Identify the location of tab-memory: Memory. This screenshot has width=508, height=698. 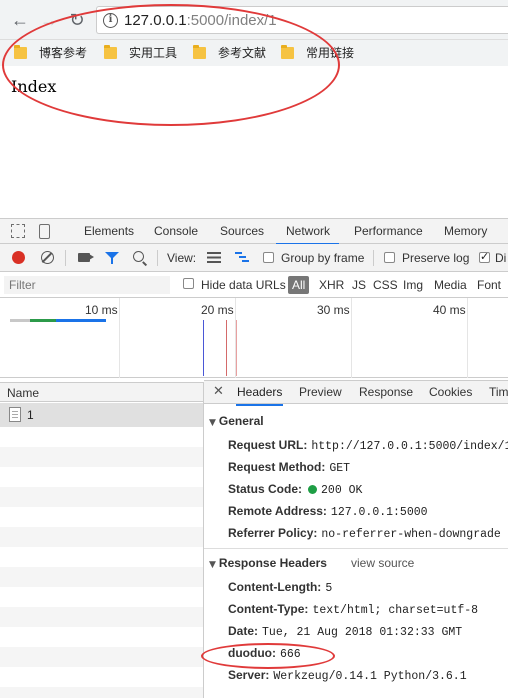
(465, 231).